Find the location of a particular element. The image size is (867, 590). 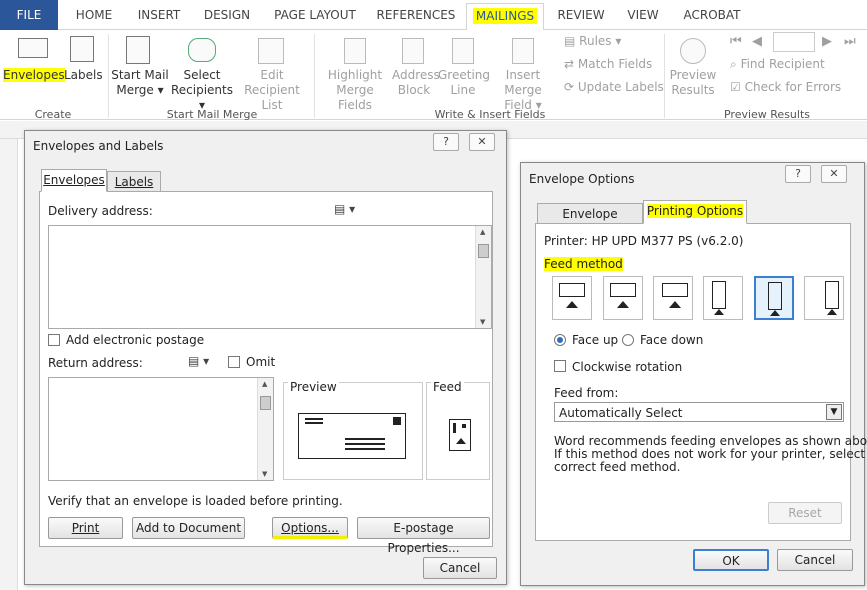

envelope-preview-icon is located at coordinates (352, 436).